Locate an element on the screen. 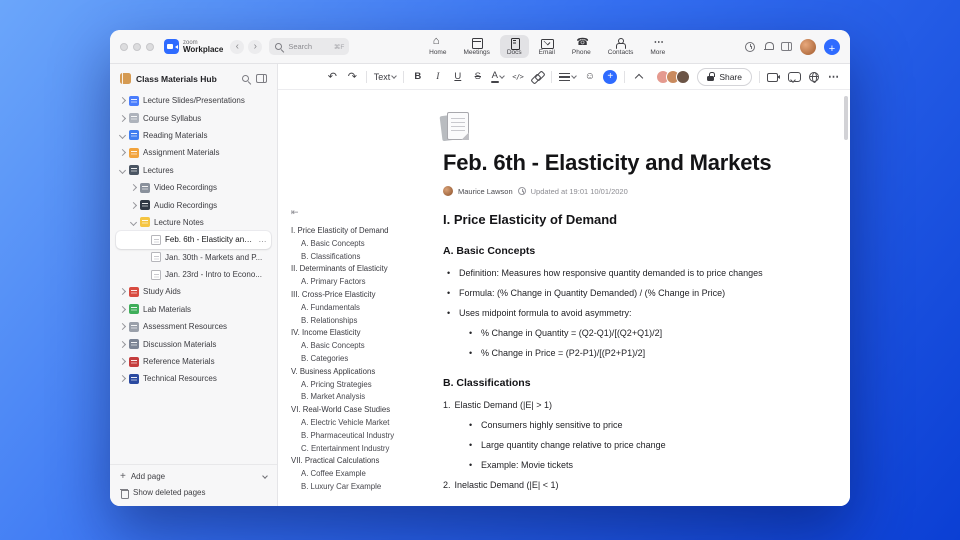 This screenshot has height=540, width=960. link-button is located at coordinates (537, 77).